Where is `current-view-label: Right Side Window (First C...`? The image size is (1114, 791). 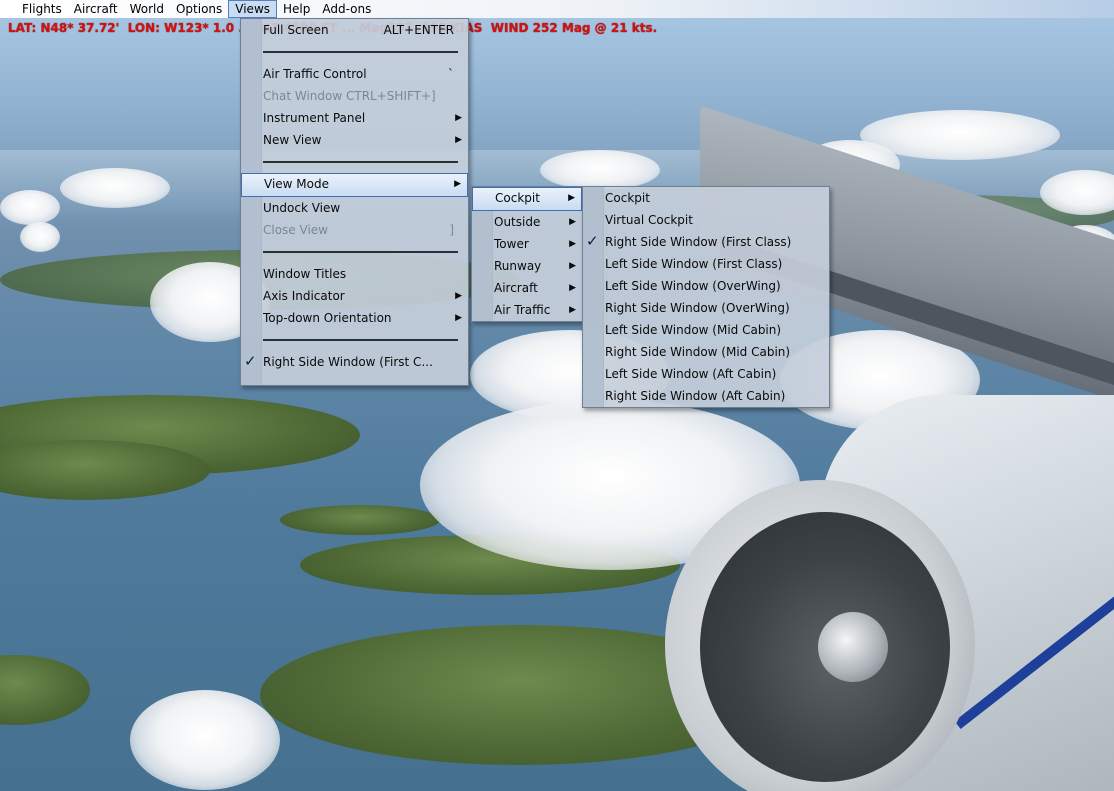 current-view-label: Right Side Window (First C... is located at coordinates (348, 362).